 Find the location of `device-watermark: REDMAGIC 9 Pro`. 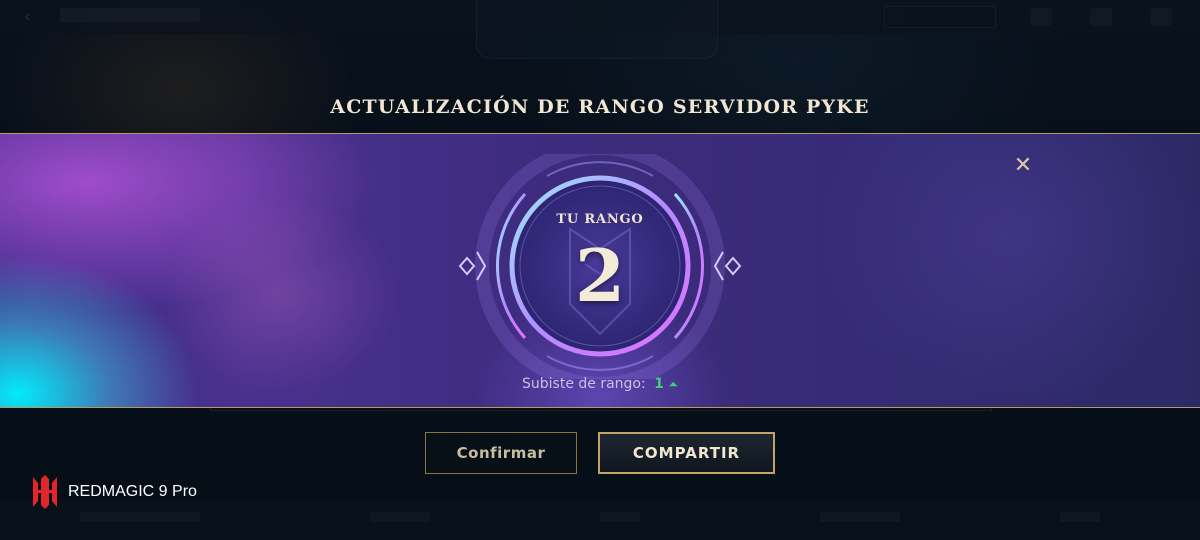

device-watermark: REDMAGIC 9 Pro is located at coordinates (113, 492).